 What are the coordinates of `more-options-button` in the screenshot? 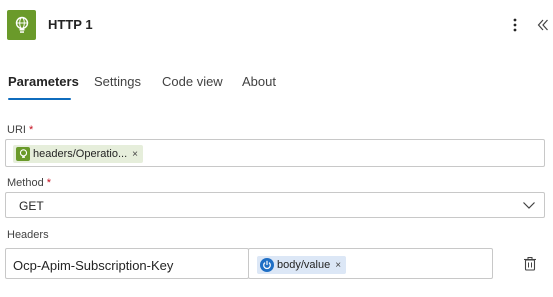 It's located at (515, 25).